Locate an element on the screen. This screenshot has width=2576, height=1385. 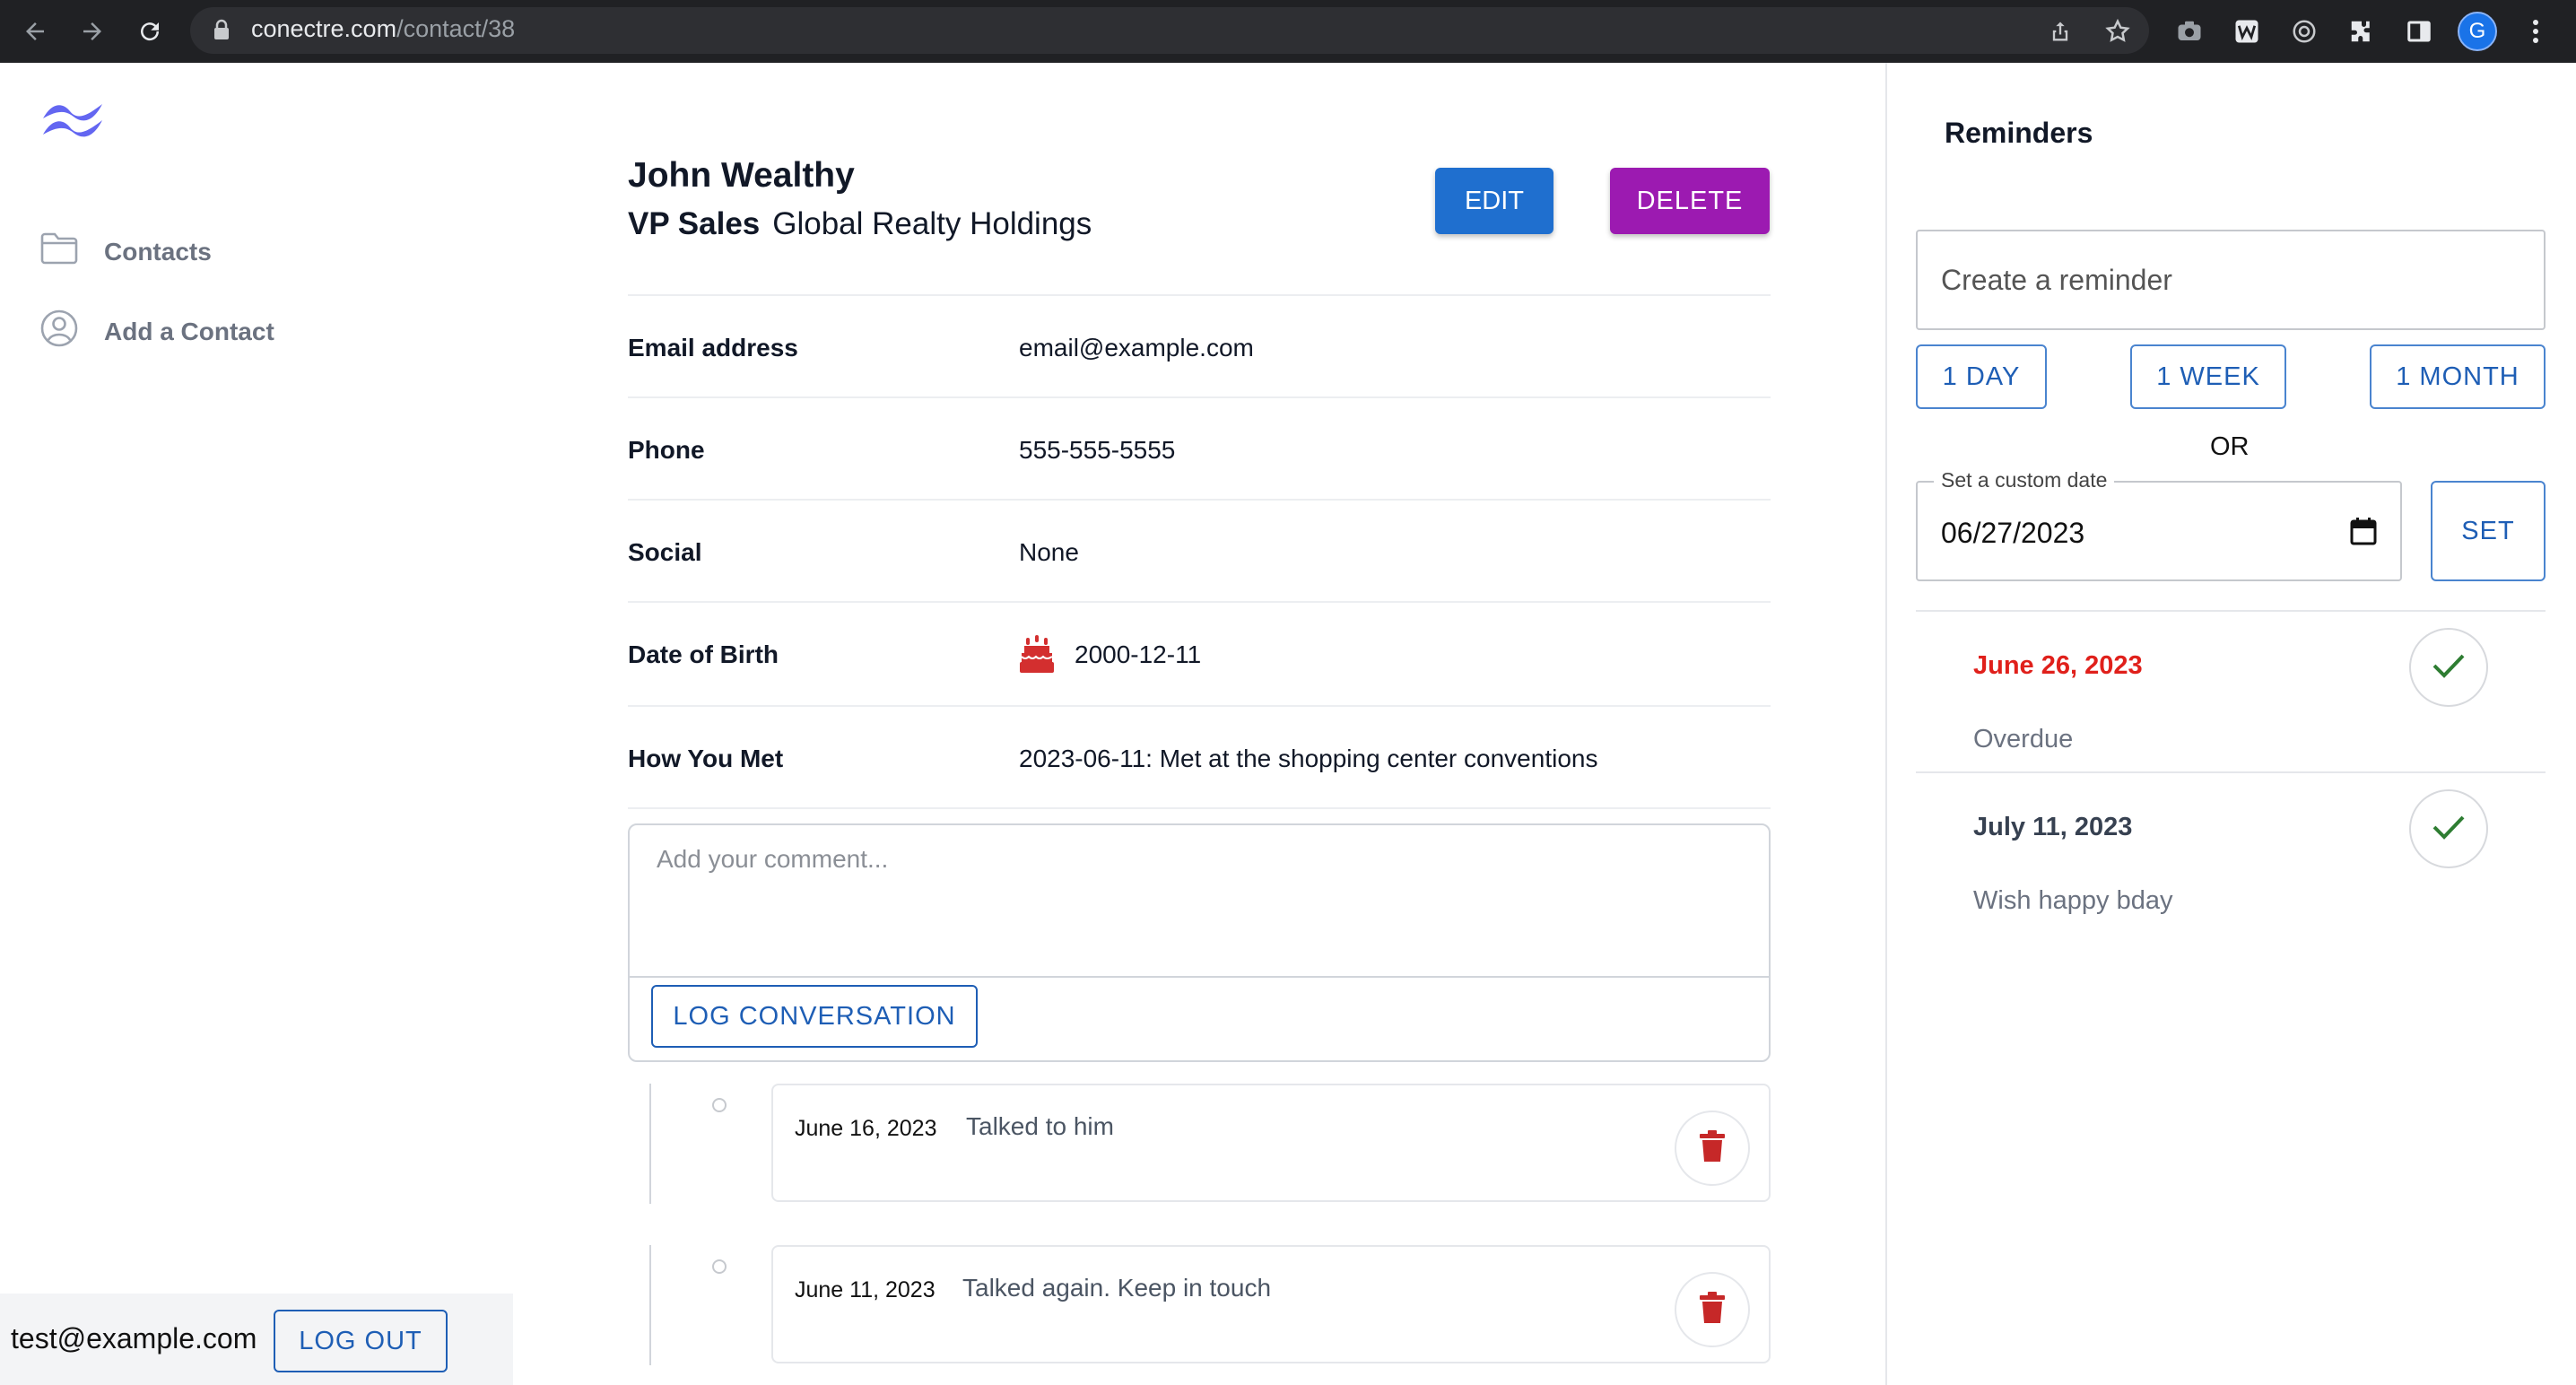
browser-toolbar: conectre.com/contact/38 G is located at coordinates (1288, 31).